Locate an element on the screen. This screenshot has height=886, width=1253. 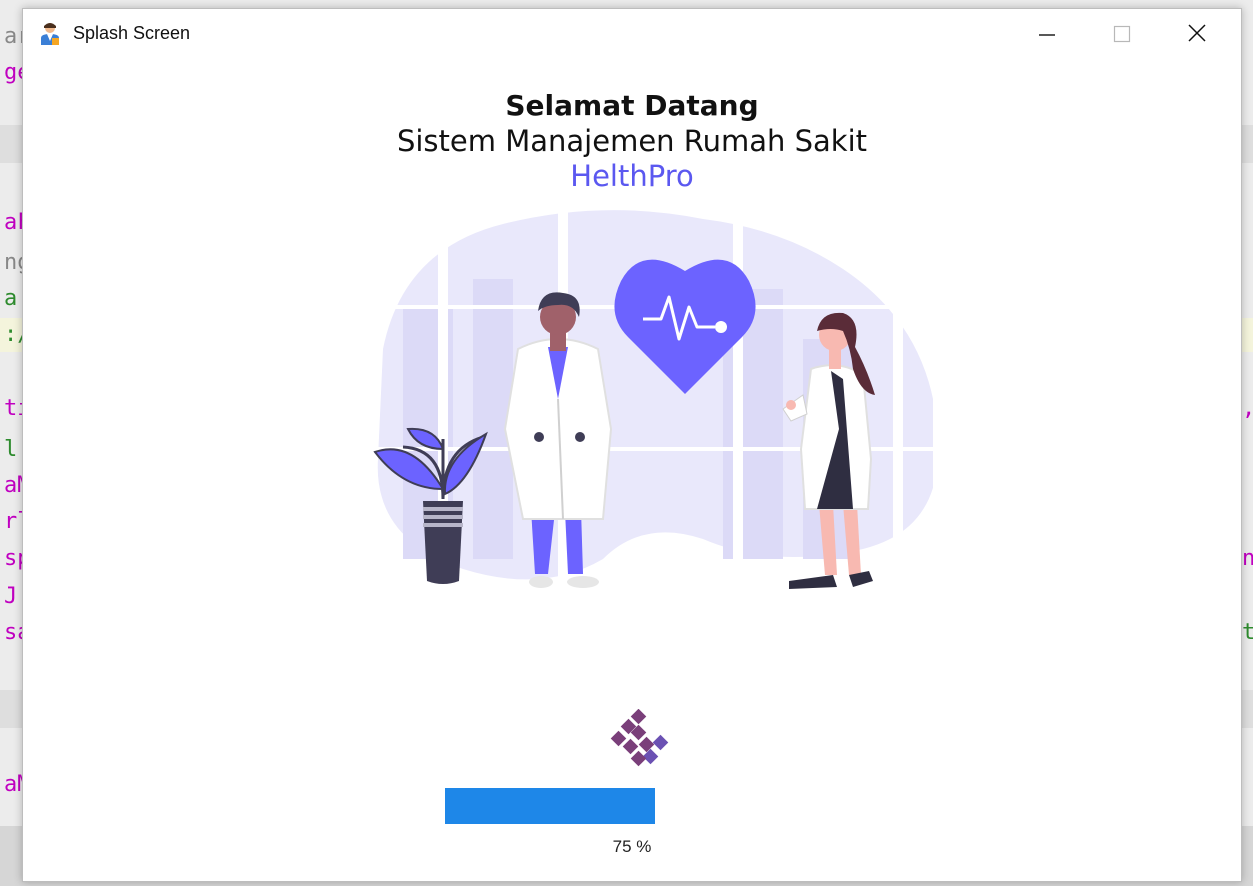
loading-progress-bar is located at coordinates (585, 806).